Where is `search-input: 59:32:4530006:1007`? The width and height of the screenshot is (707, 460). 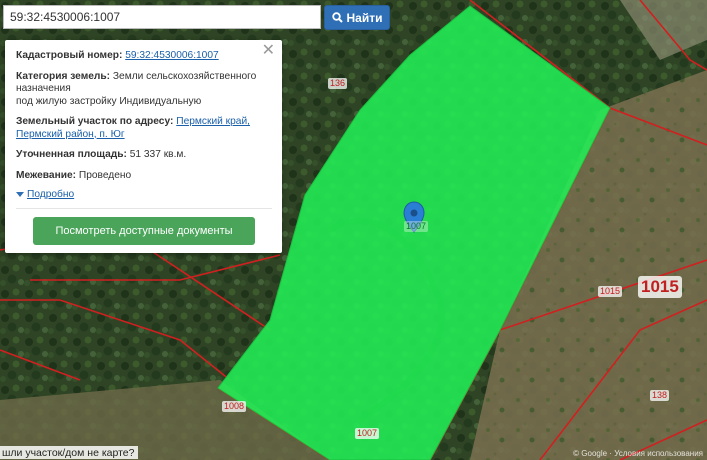 search-input: 59:32:4530006:1007 is located at coordinates (162, 17).